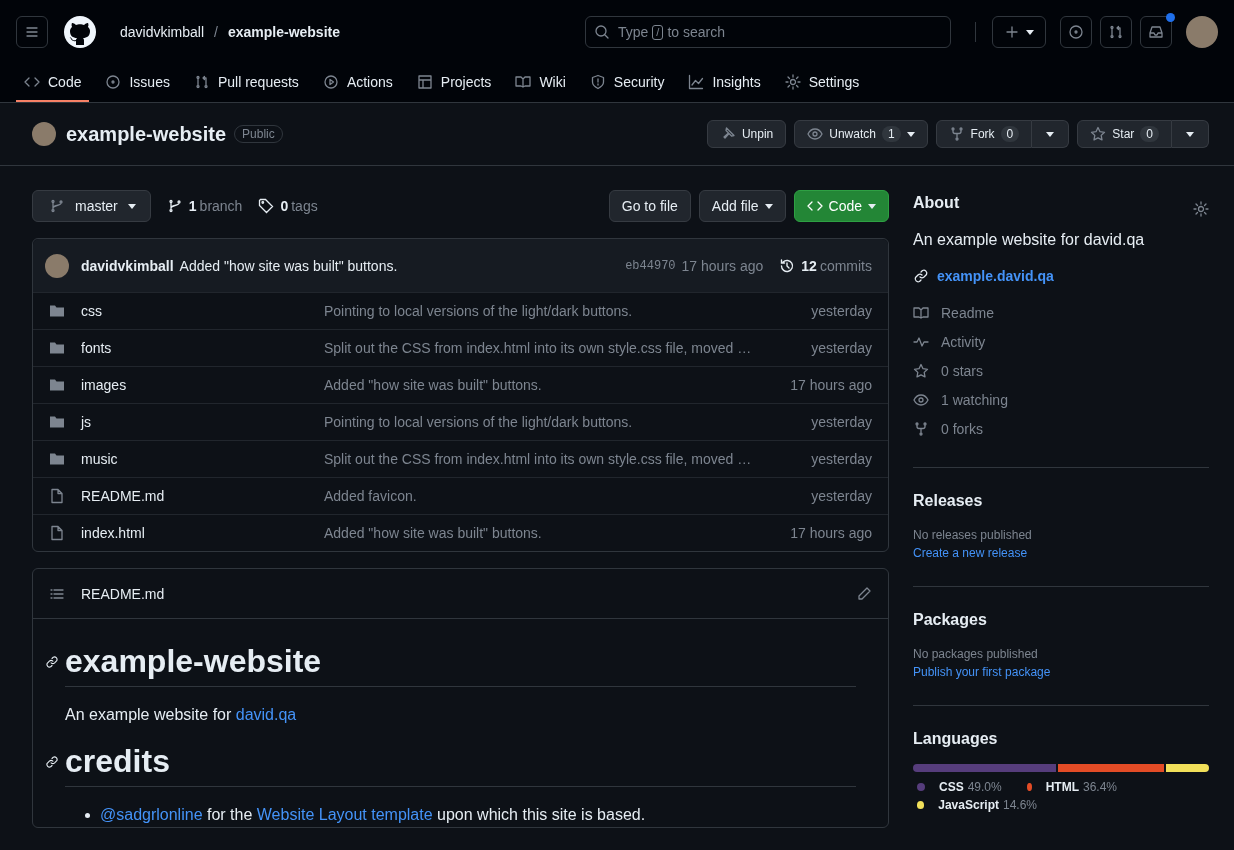  I want to click on go-to-file-button: Go to file, so click(649, 206).